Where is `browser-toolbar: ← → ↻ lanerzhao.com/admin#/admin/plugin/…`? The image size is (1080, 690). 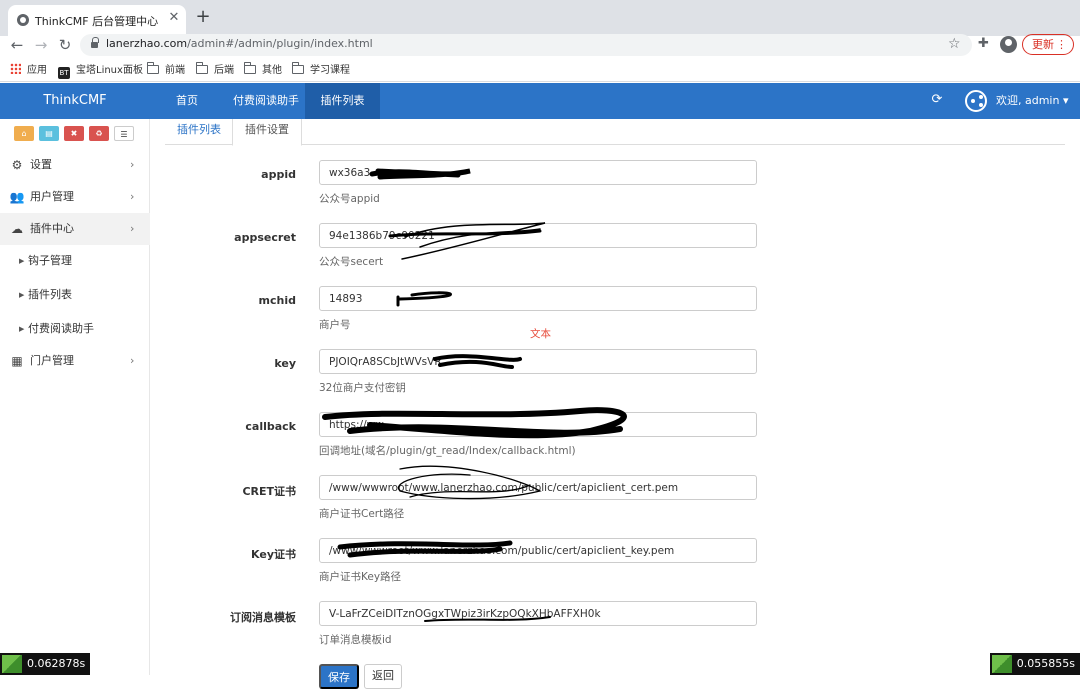 browser-toolbar: ← → ↻ lanerzhao.com/admin#/admin/plugin/… is located at coordinates (540, 47).